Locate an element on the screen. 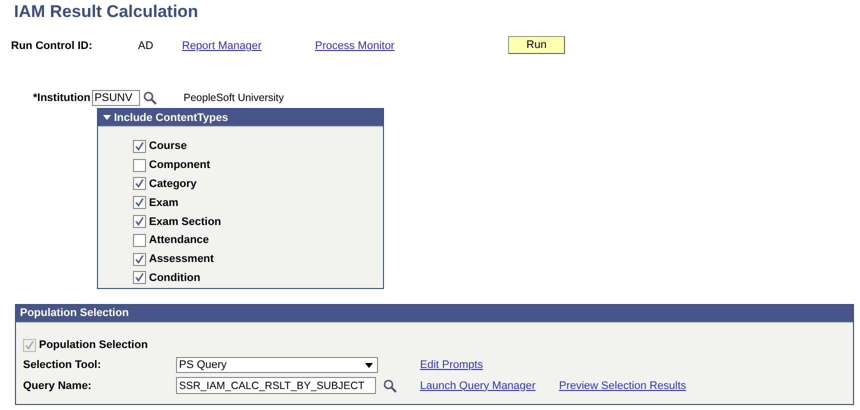  selection-tool-dropdown: PS Query is located at coordinates (277, 365).